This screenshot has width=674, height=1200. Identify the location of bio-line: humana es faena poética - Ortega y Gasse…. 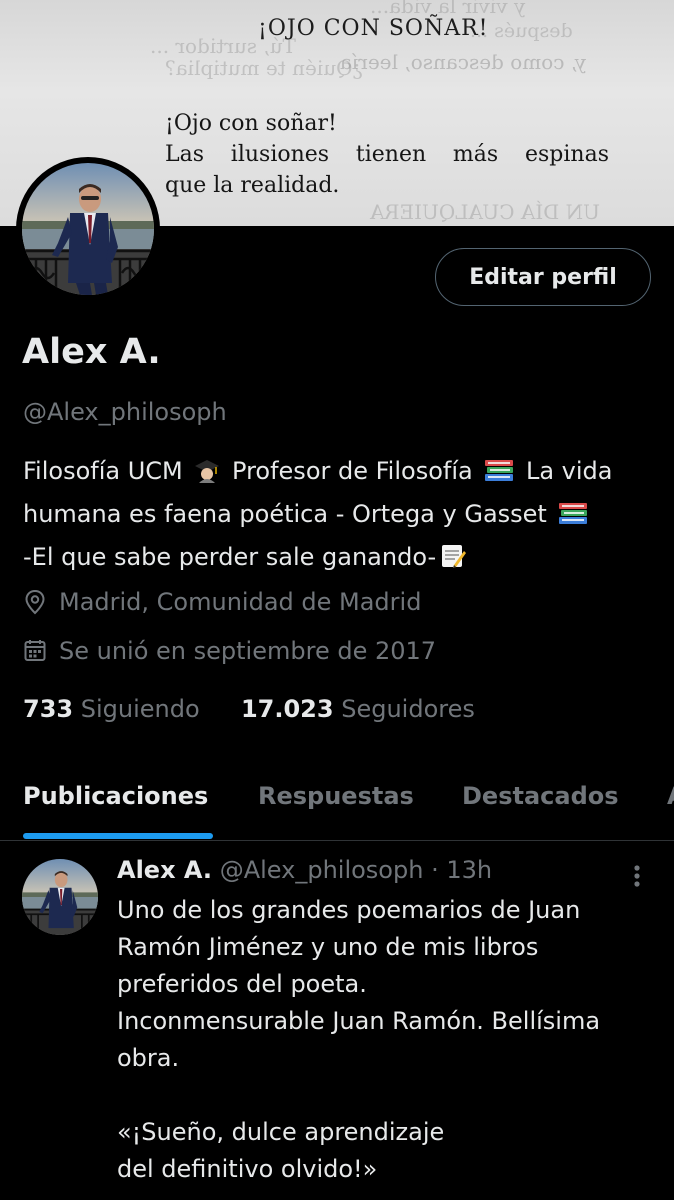
(343, 516).